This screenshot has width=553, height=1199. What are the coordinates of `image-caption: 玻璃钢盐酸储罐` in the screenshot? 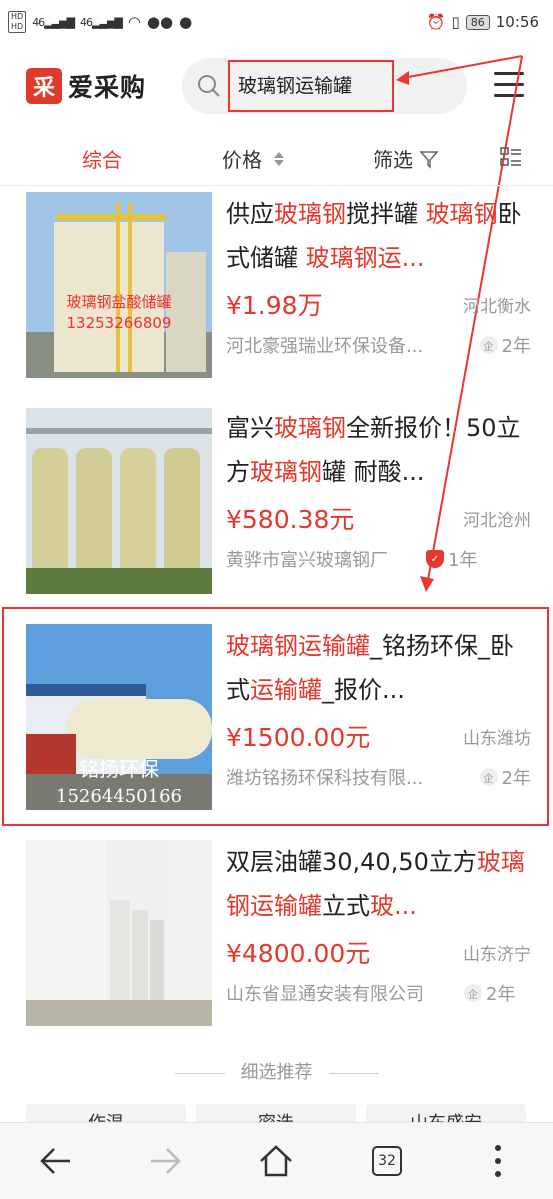 It's located at (118, 302).